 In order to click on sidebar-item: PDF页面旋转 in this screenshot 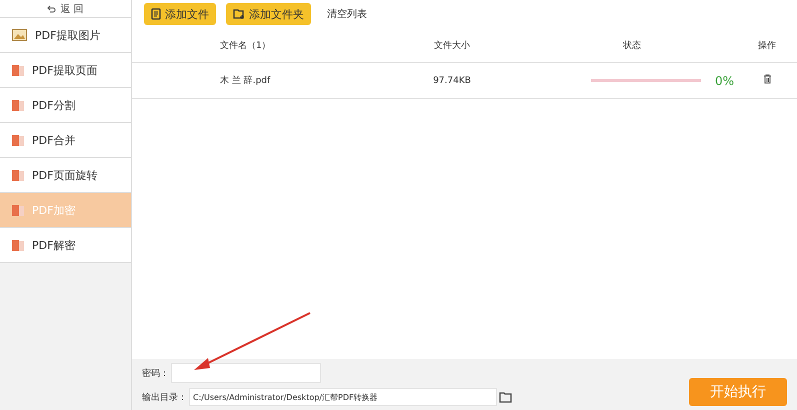, I will do `click(65, 175)`.